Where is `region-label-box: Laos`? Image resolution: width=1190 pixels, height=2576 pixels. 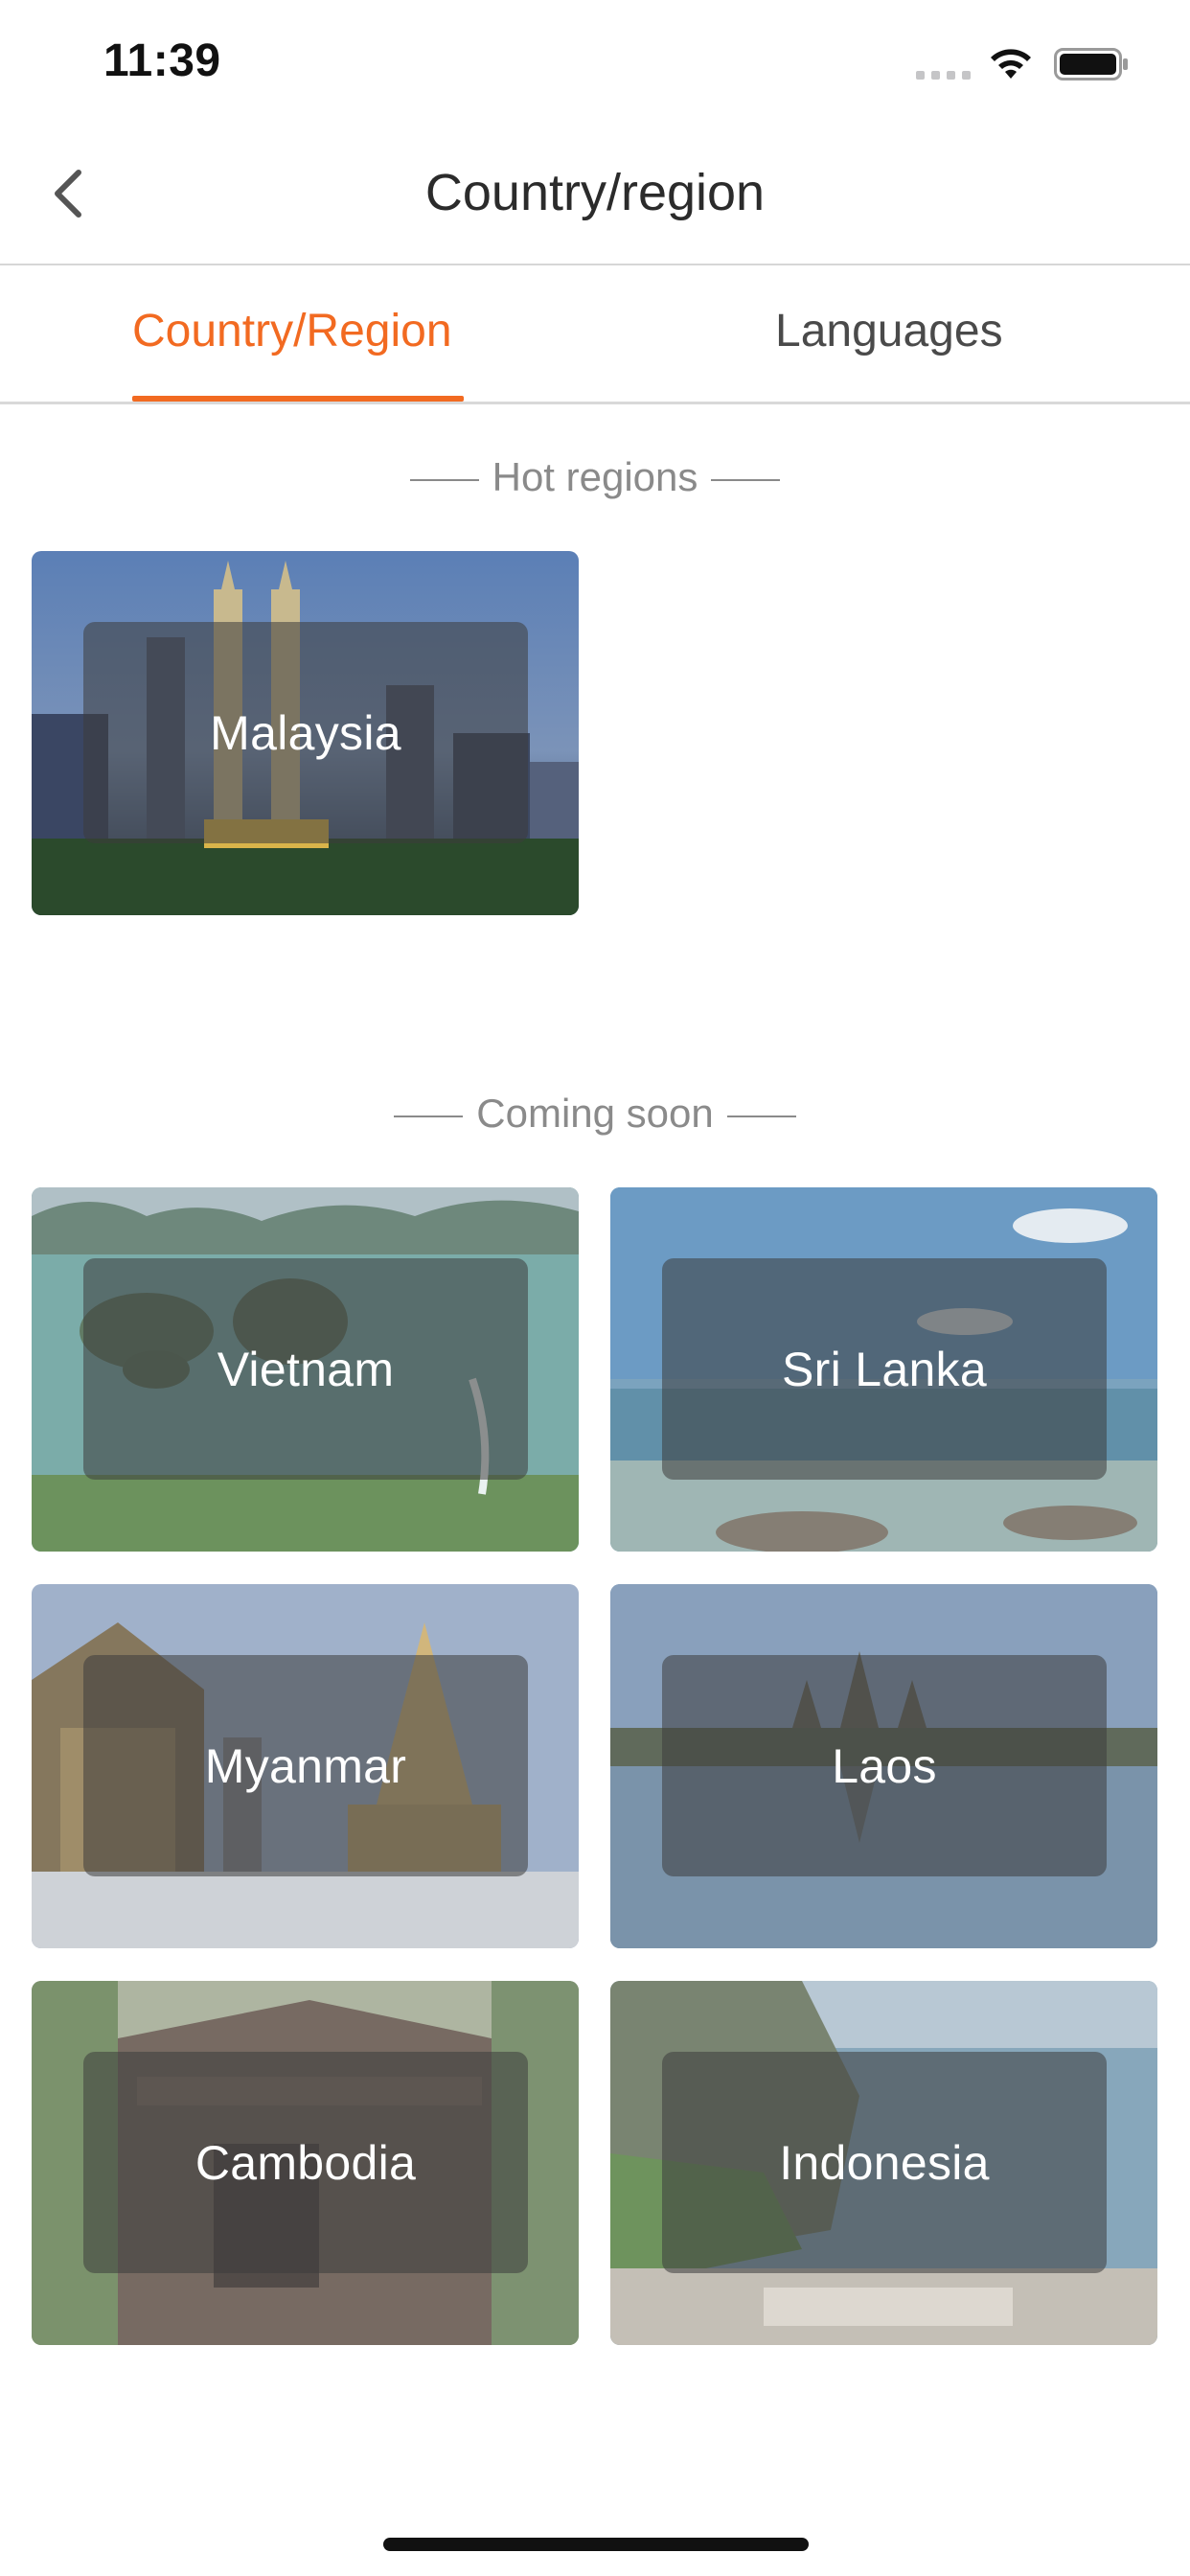
region-label-box: Laos is located at coordinates (885, 1765).